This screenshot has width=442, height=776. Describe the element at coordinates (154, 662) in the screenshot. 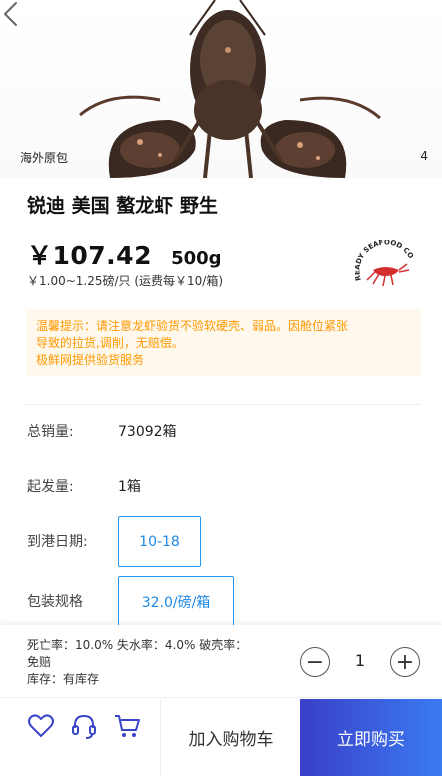

I see `quality-stats: 死亡率：10.0% 失水率：4.0% 破壳率： 免赔 库存：有库存` at that location.